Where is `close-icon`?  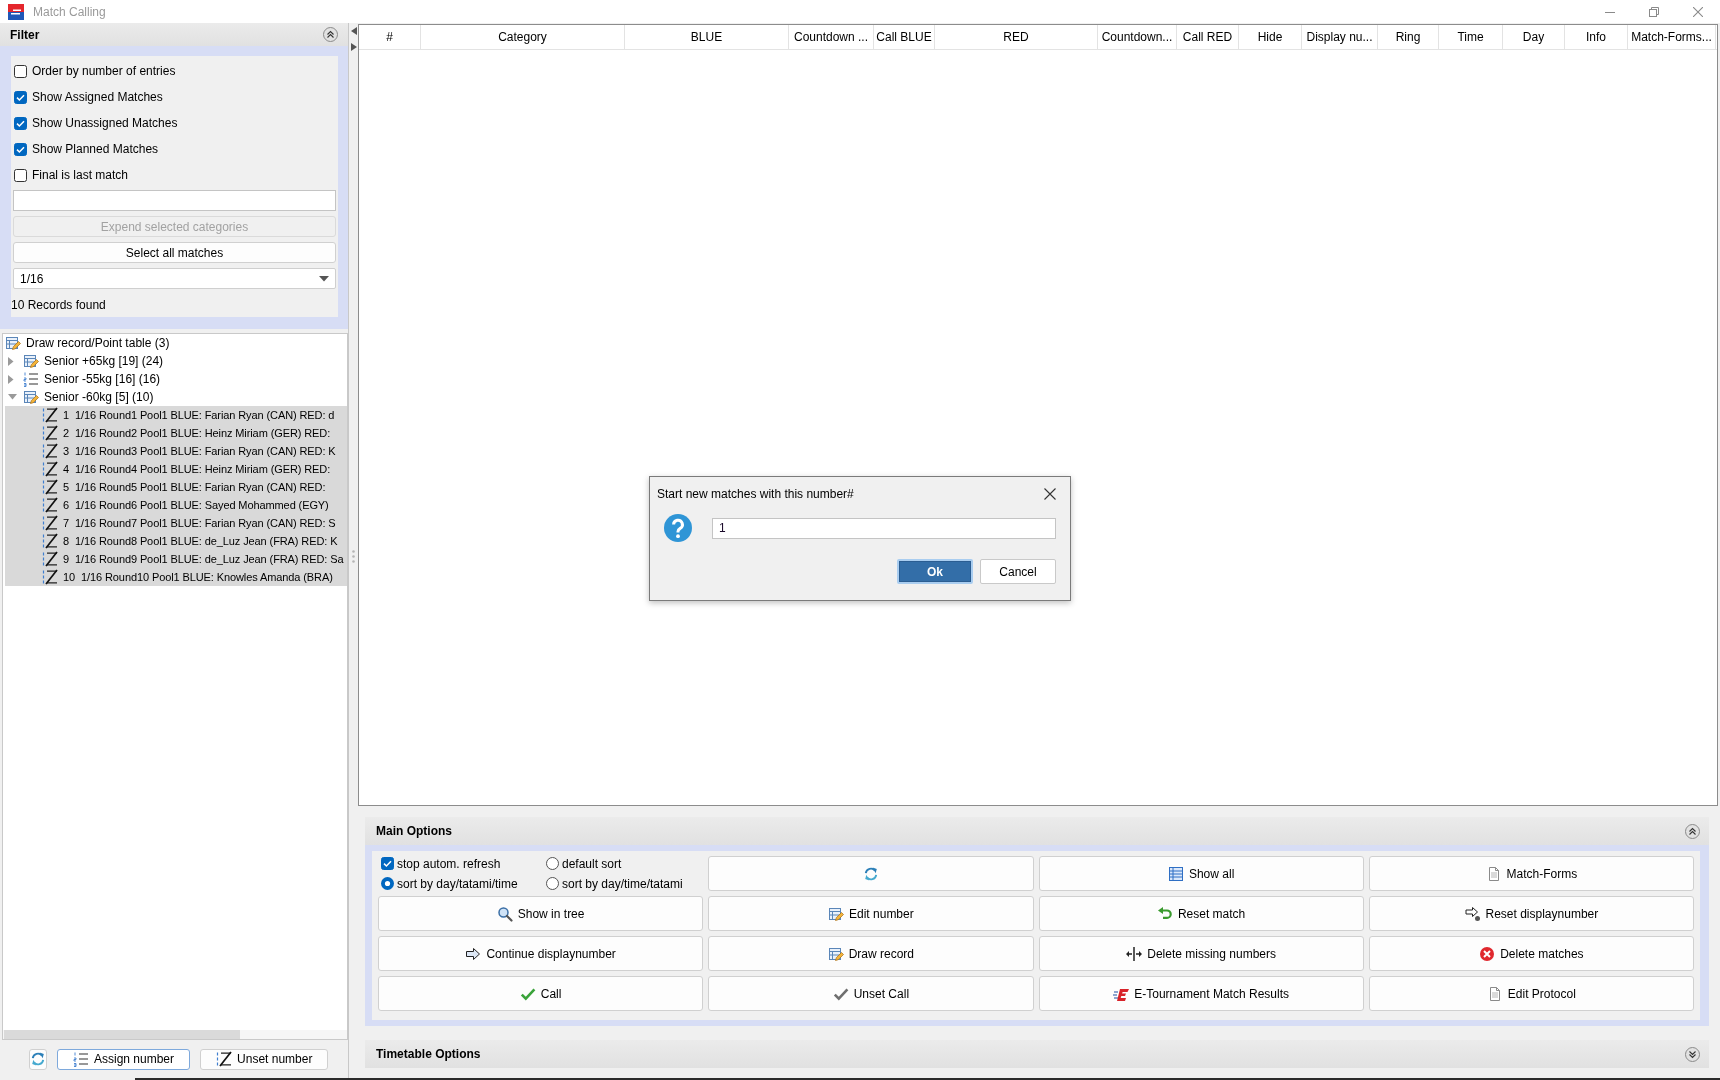
close-icon is located at coordinates (1050, 493).